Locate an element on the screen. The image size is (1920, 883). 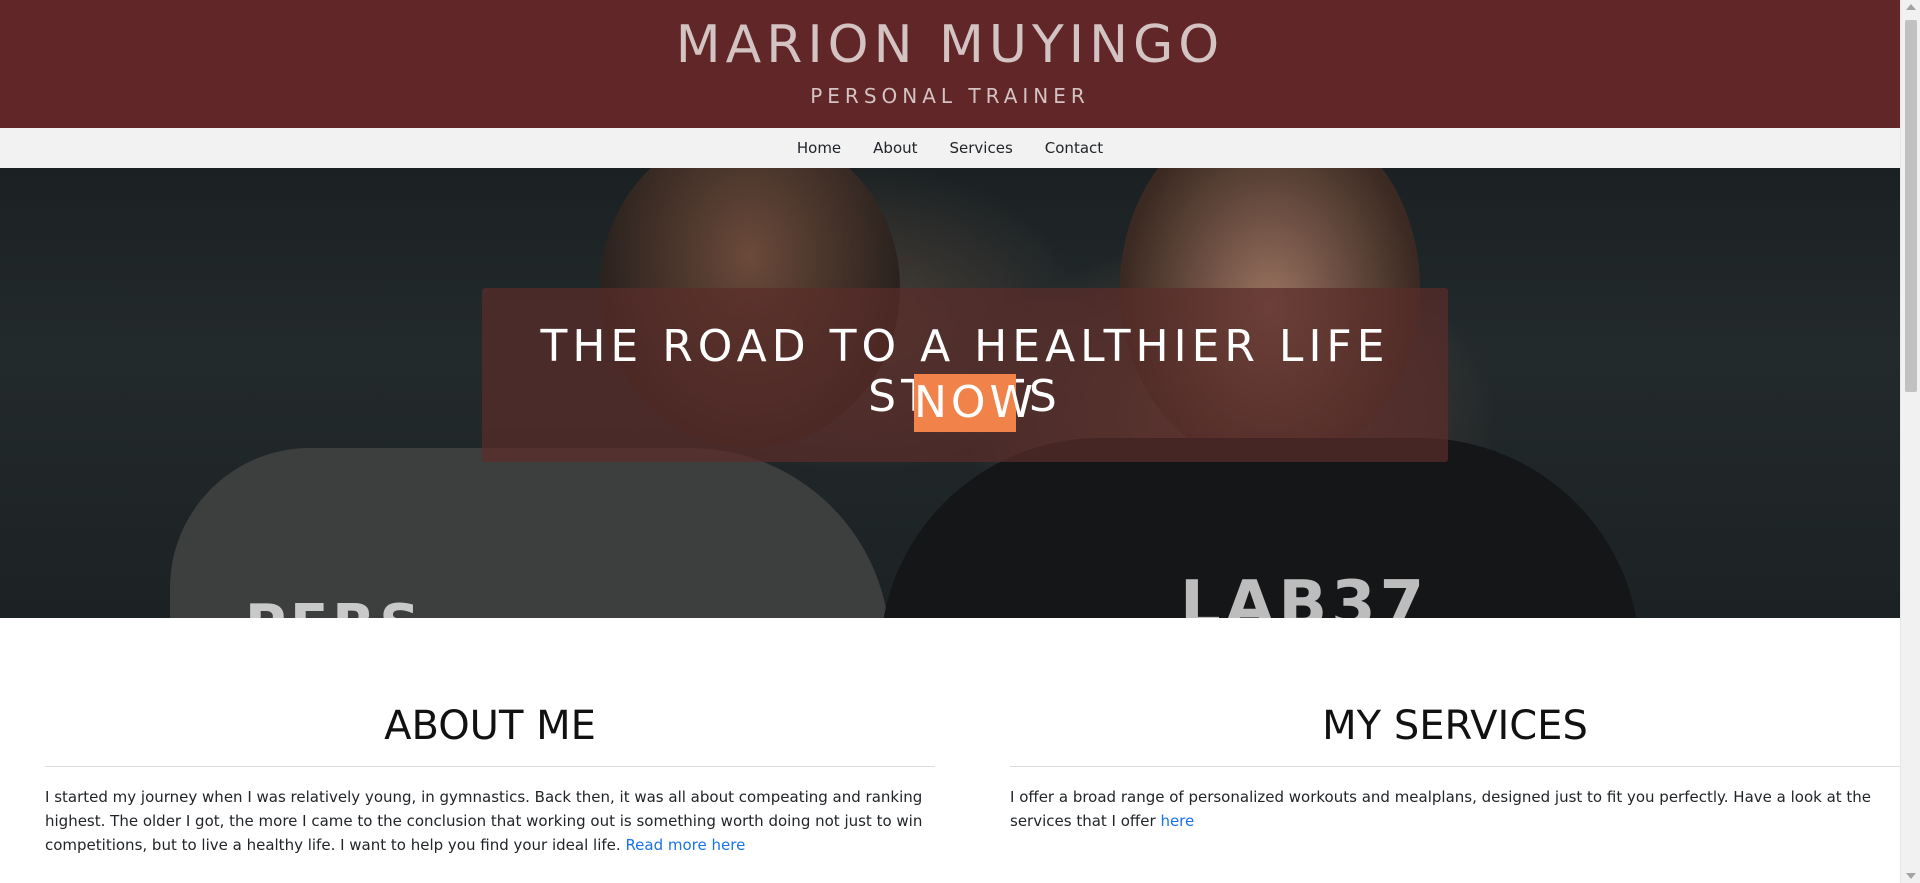
site-title: MARION MUYINGO is located at coordinates (950, 45).